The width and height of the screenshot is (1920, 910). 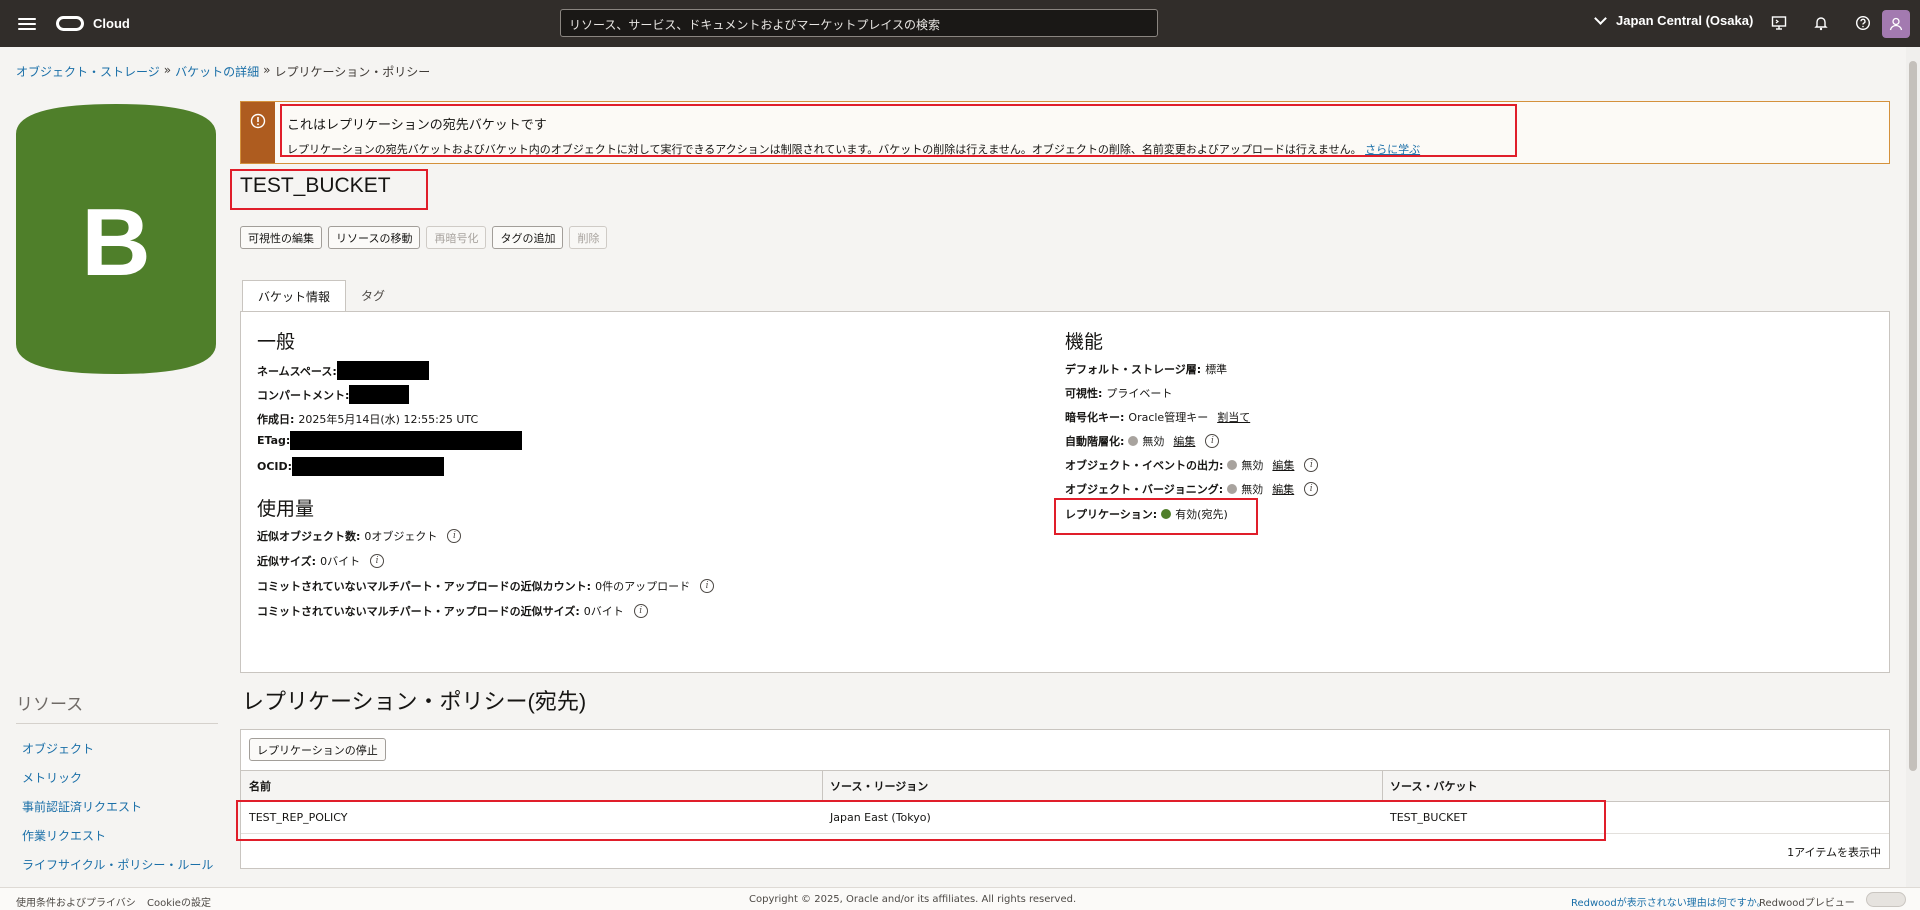 I want to click on events-label: オブジェクト・イベントの出力:, so click(x=1144, y=465).